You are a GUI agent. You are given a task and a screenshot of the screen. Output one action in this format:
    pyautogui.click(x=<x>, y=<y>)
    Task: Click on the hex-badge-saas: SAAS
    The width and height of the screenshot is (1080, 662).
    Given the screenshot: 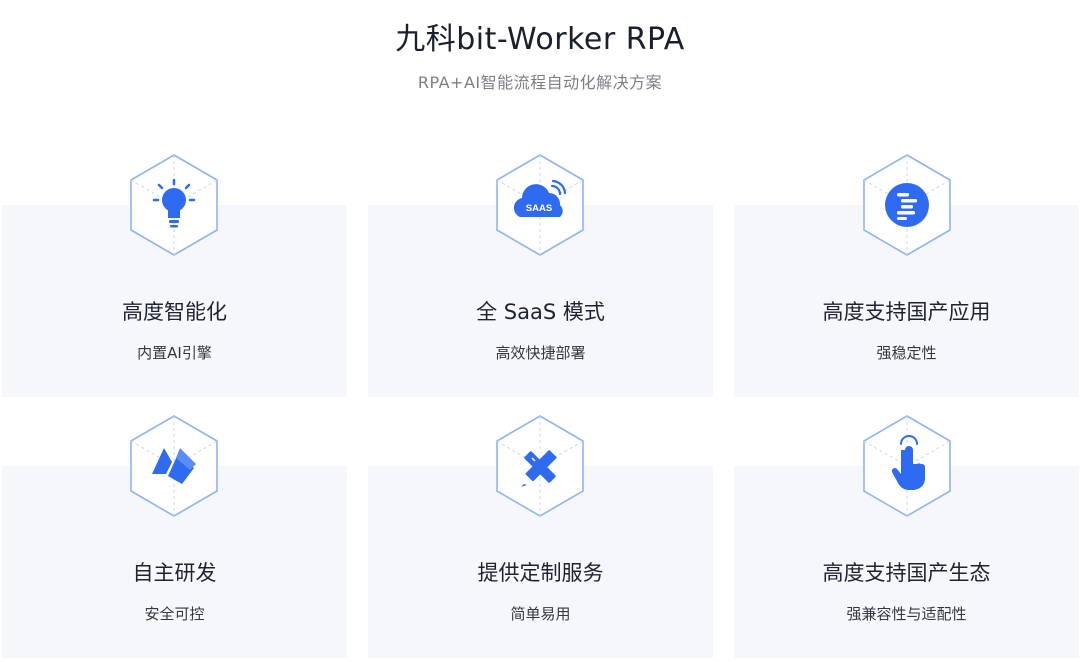 What is the action you would take?
    pyautogui.click(x=540, y=205)
    